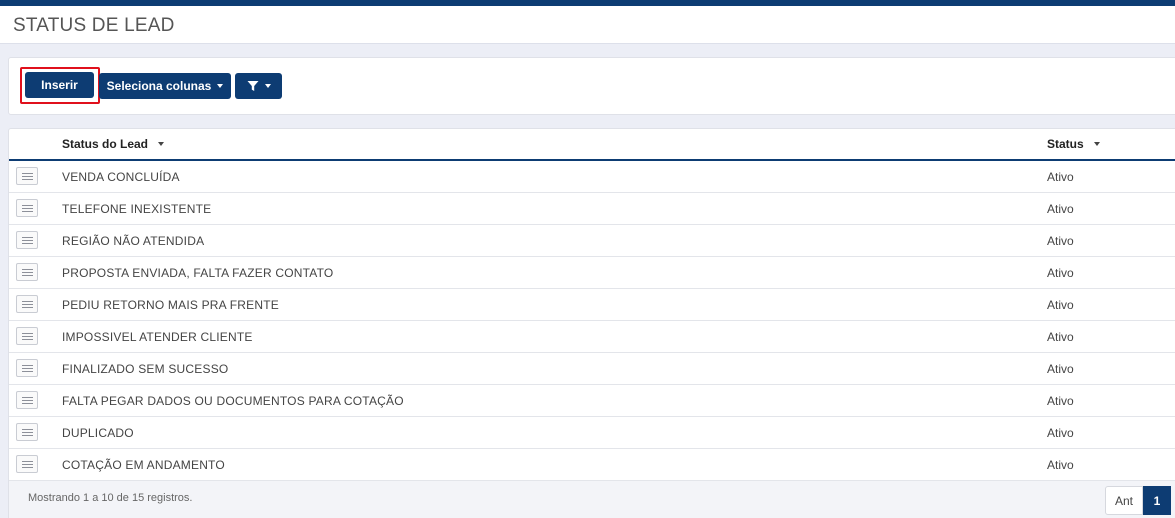 The width and height of the screenshot is (1175, 518). What do you see at coordinates (592, 145) in the screenshot?
I see `table-header: Status do Lead Status` at bounding box center [592, 145].